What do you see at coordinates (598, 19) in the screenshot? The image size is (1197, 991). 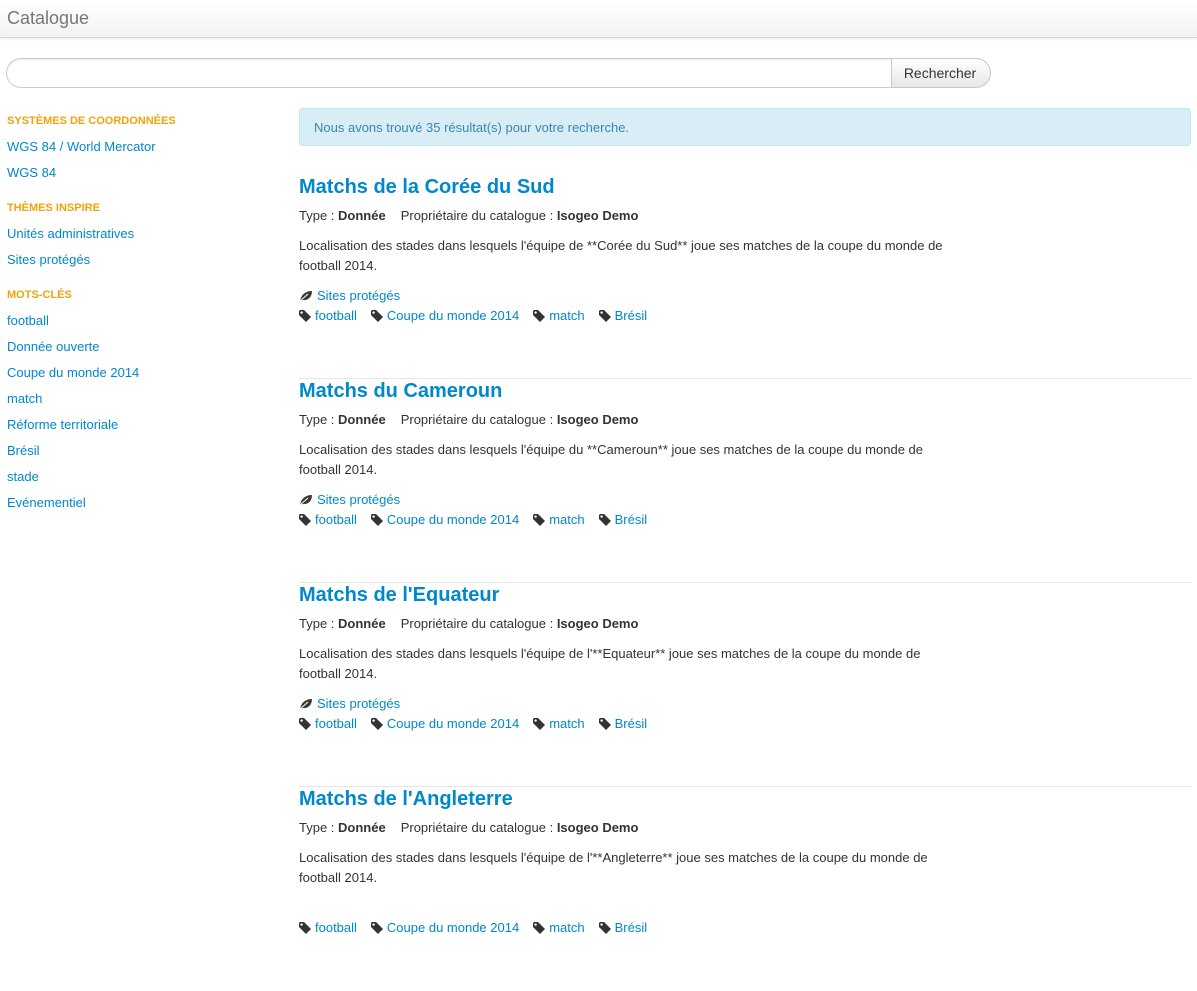 I see `top-navbar: Catalogue` at bounding box center [598, 19].